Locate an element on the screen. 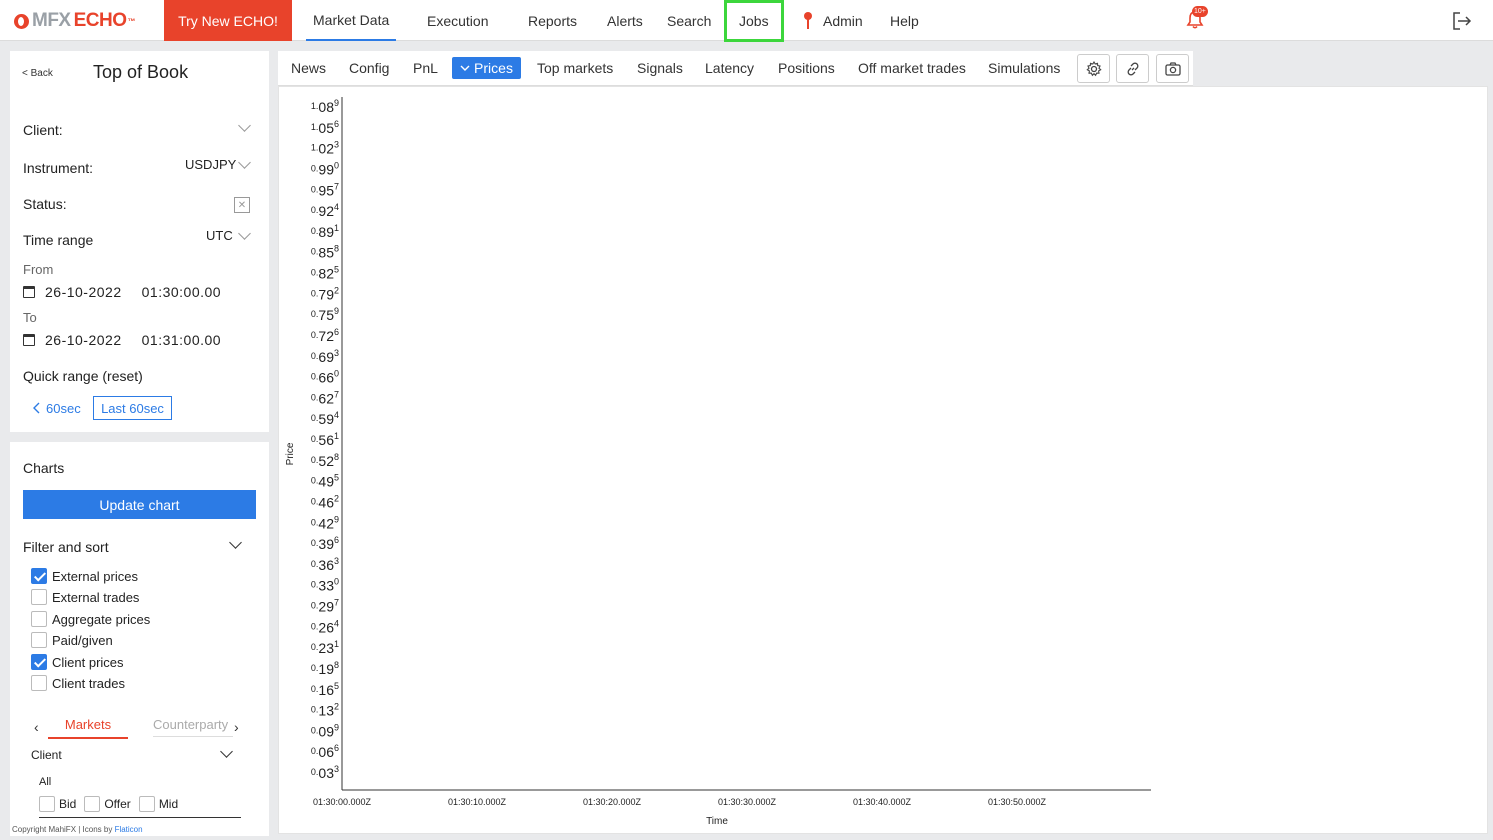  filter-label: Client trades is located at coordinates (88, 683).